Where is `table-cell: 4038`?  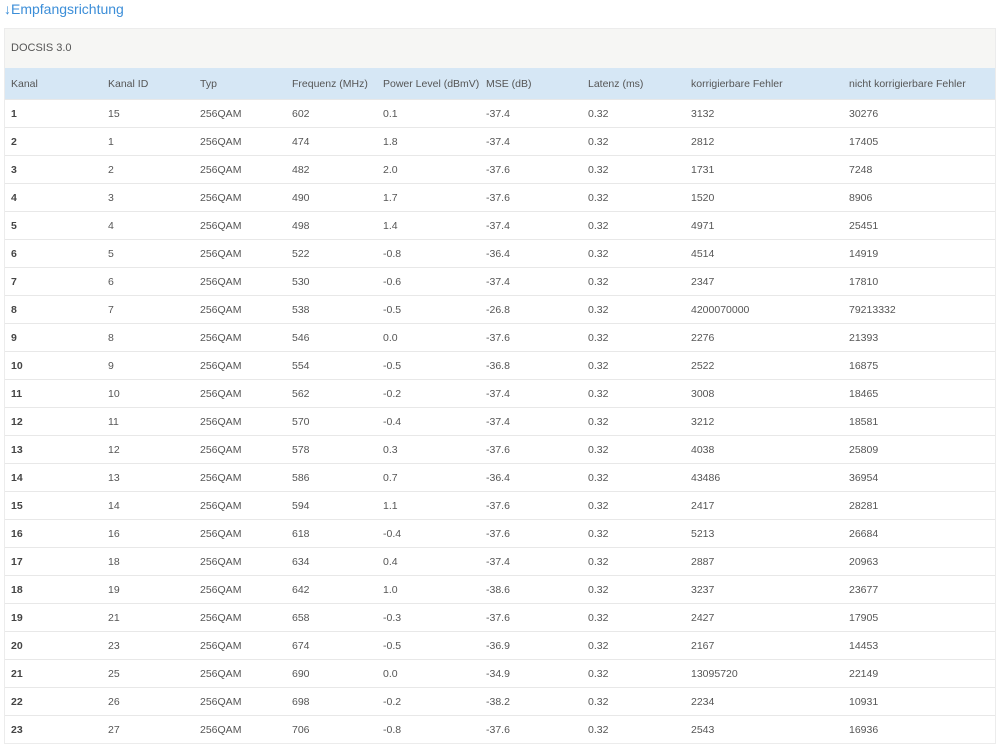
table-cell: 4038 is located at coordinates (764, 449).